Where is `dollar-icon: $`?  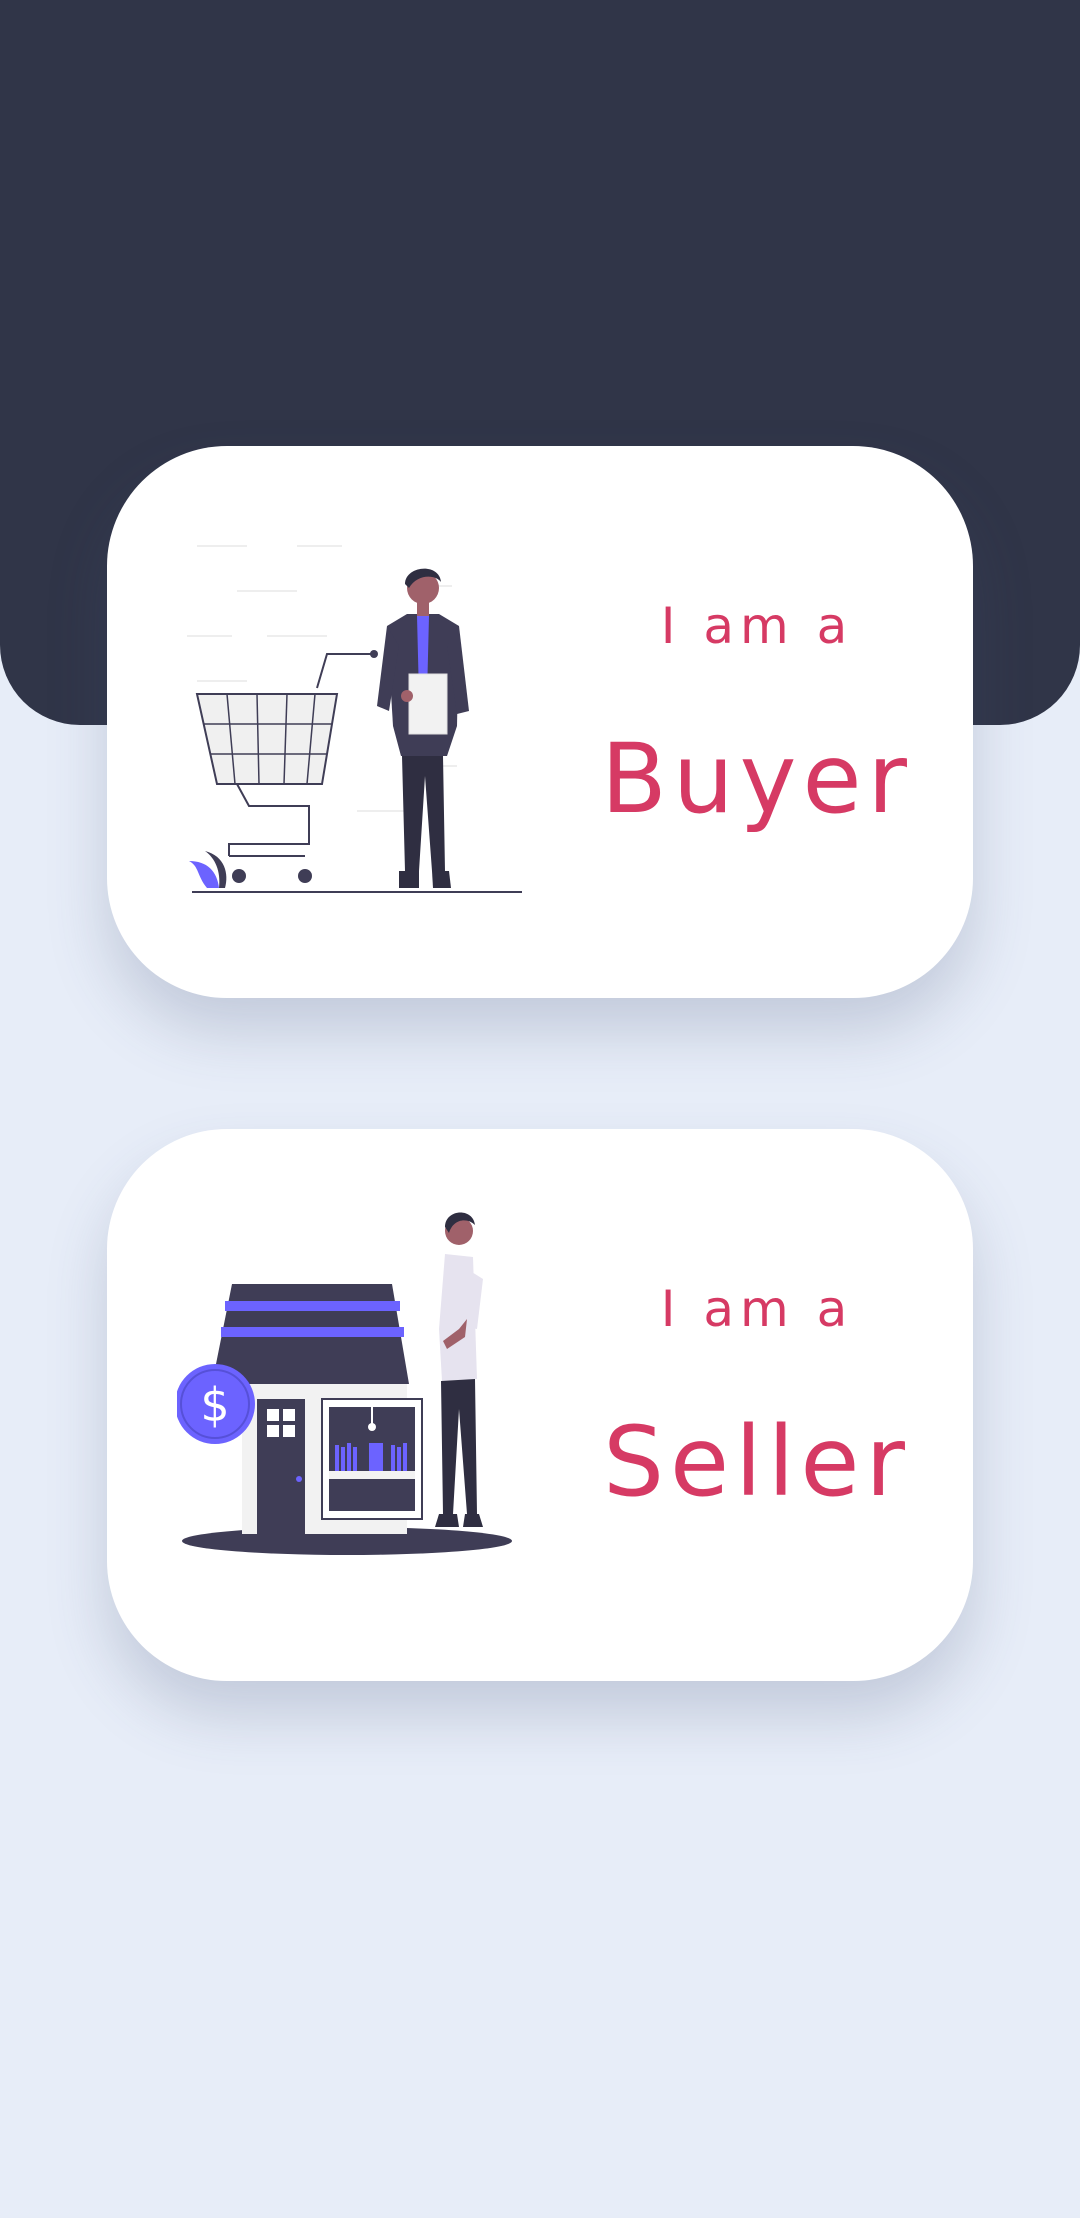 dollar-icon: $ is located at coordinates (214, 1405).